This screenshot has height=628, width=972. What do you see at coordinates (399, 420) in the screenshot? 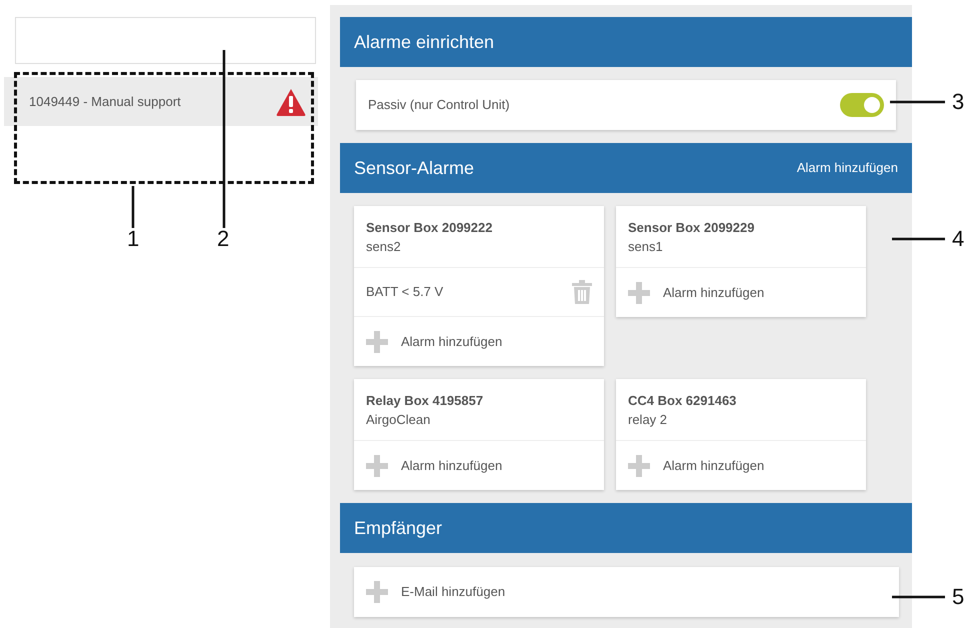
I see `device-label: AirgoClean` at bounding box center [399, 420].